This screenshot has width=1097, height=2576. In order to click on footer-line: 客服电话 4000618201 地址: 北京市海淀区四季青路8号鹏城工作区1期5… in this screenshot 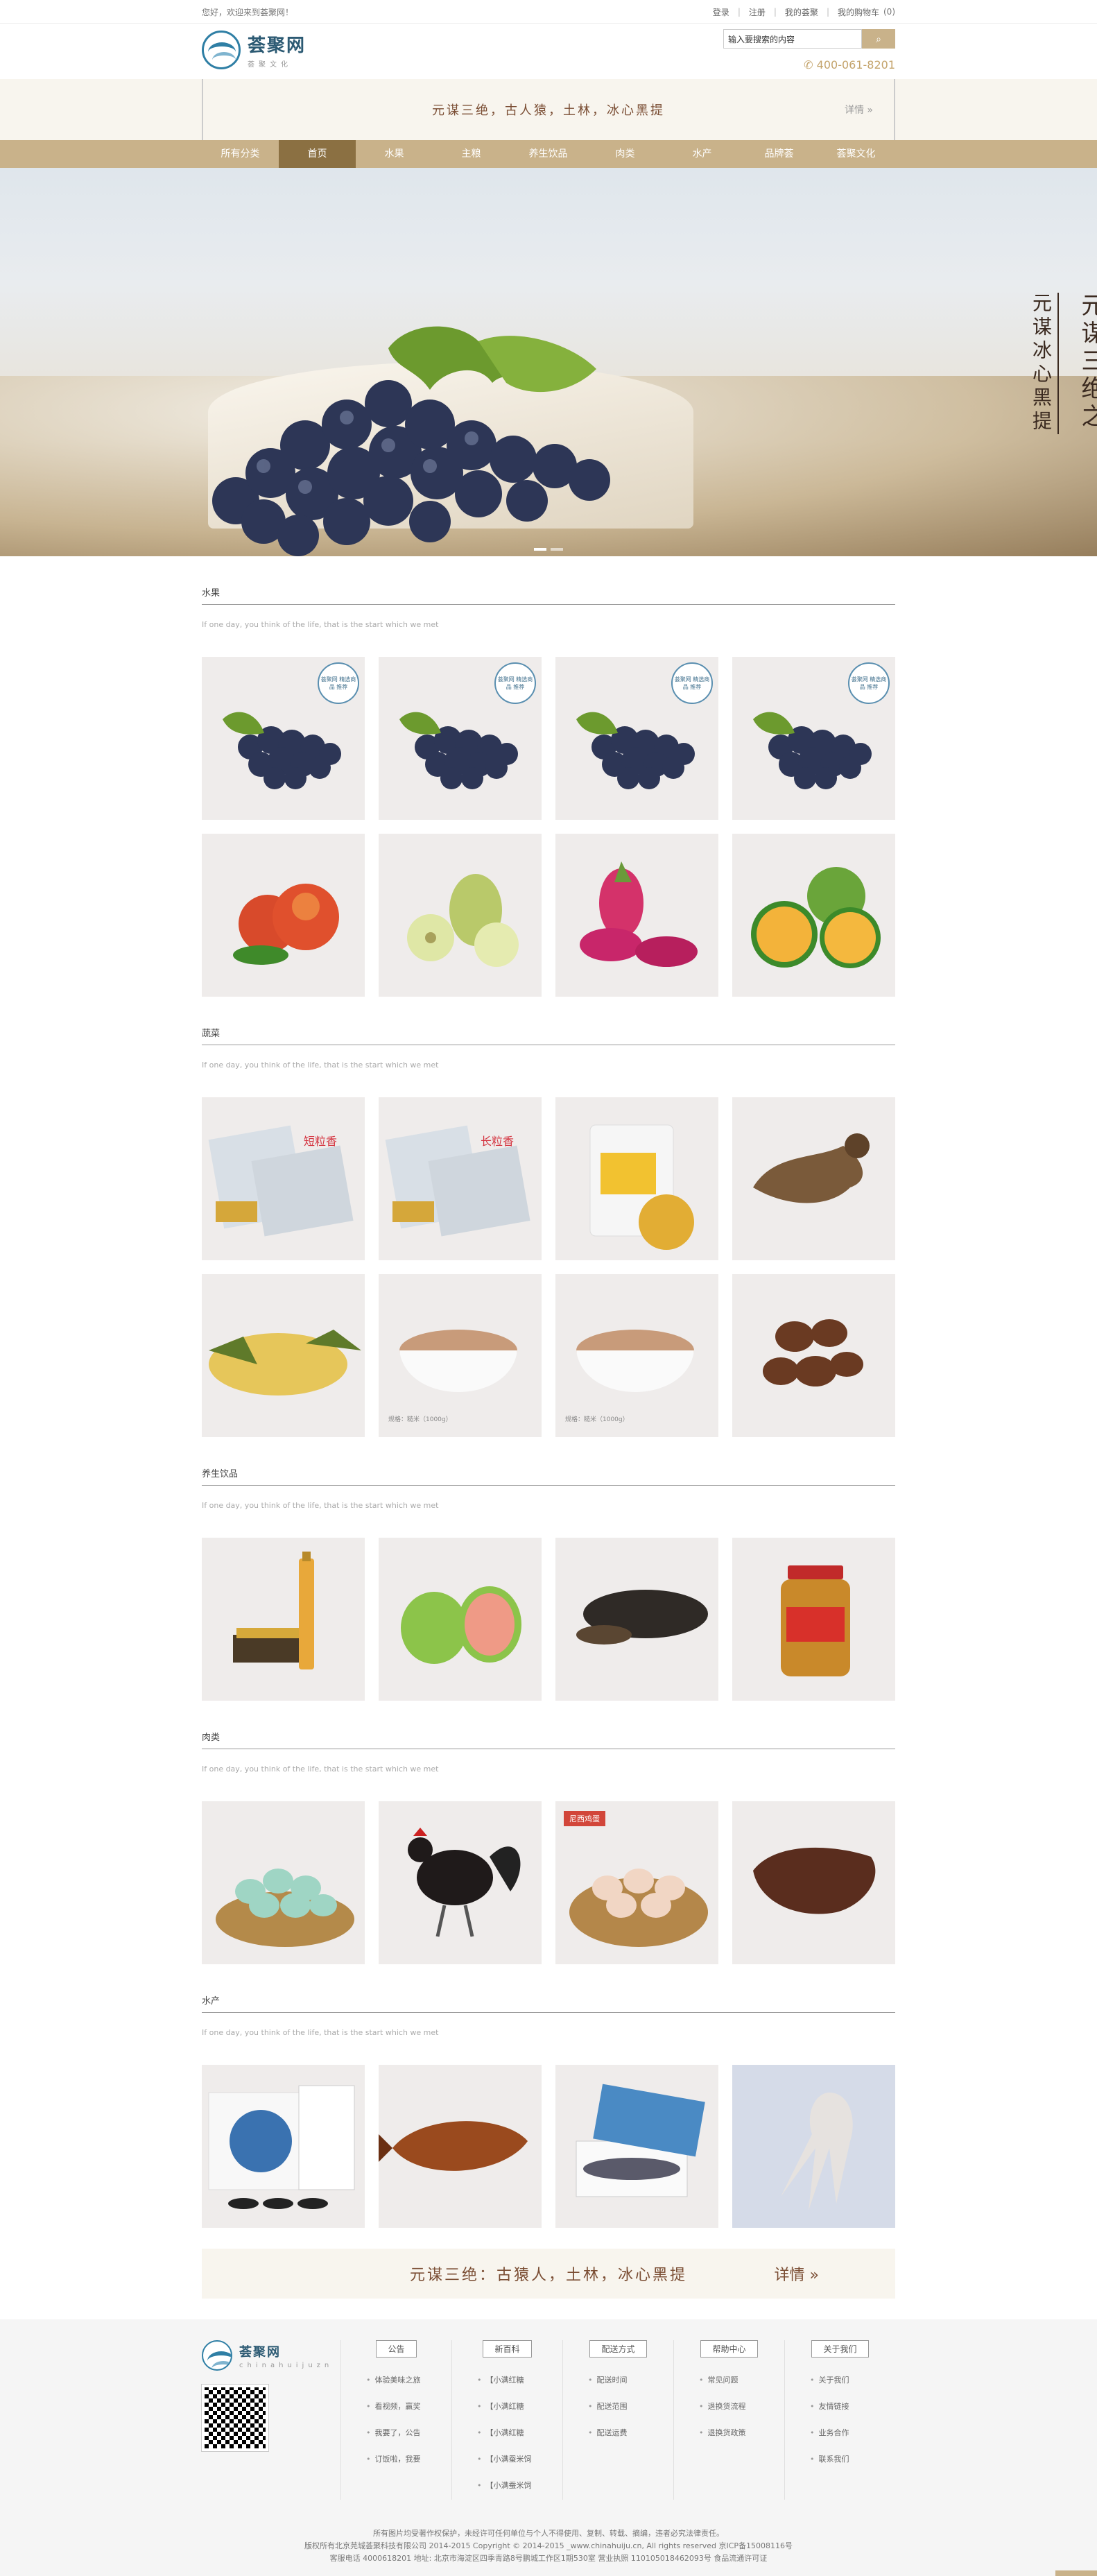, I will do `click(548, 2558)`.